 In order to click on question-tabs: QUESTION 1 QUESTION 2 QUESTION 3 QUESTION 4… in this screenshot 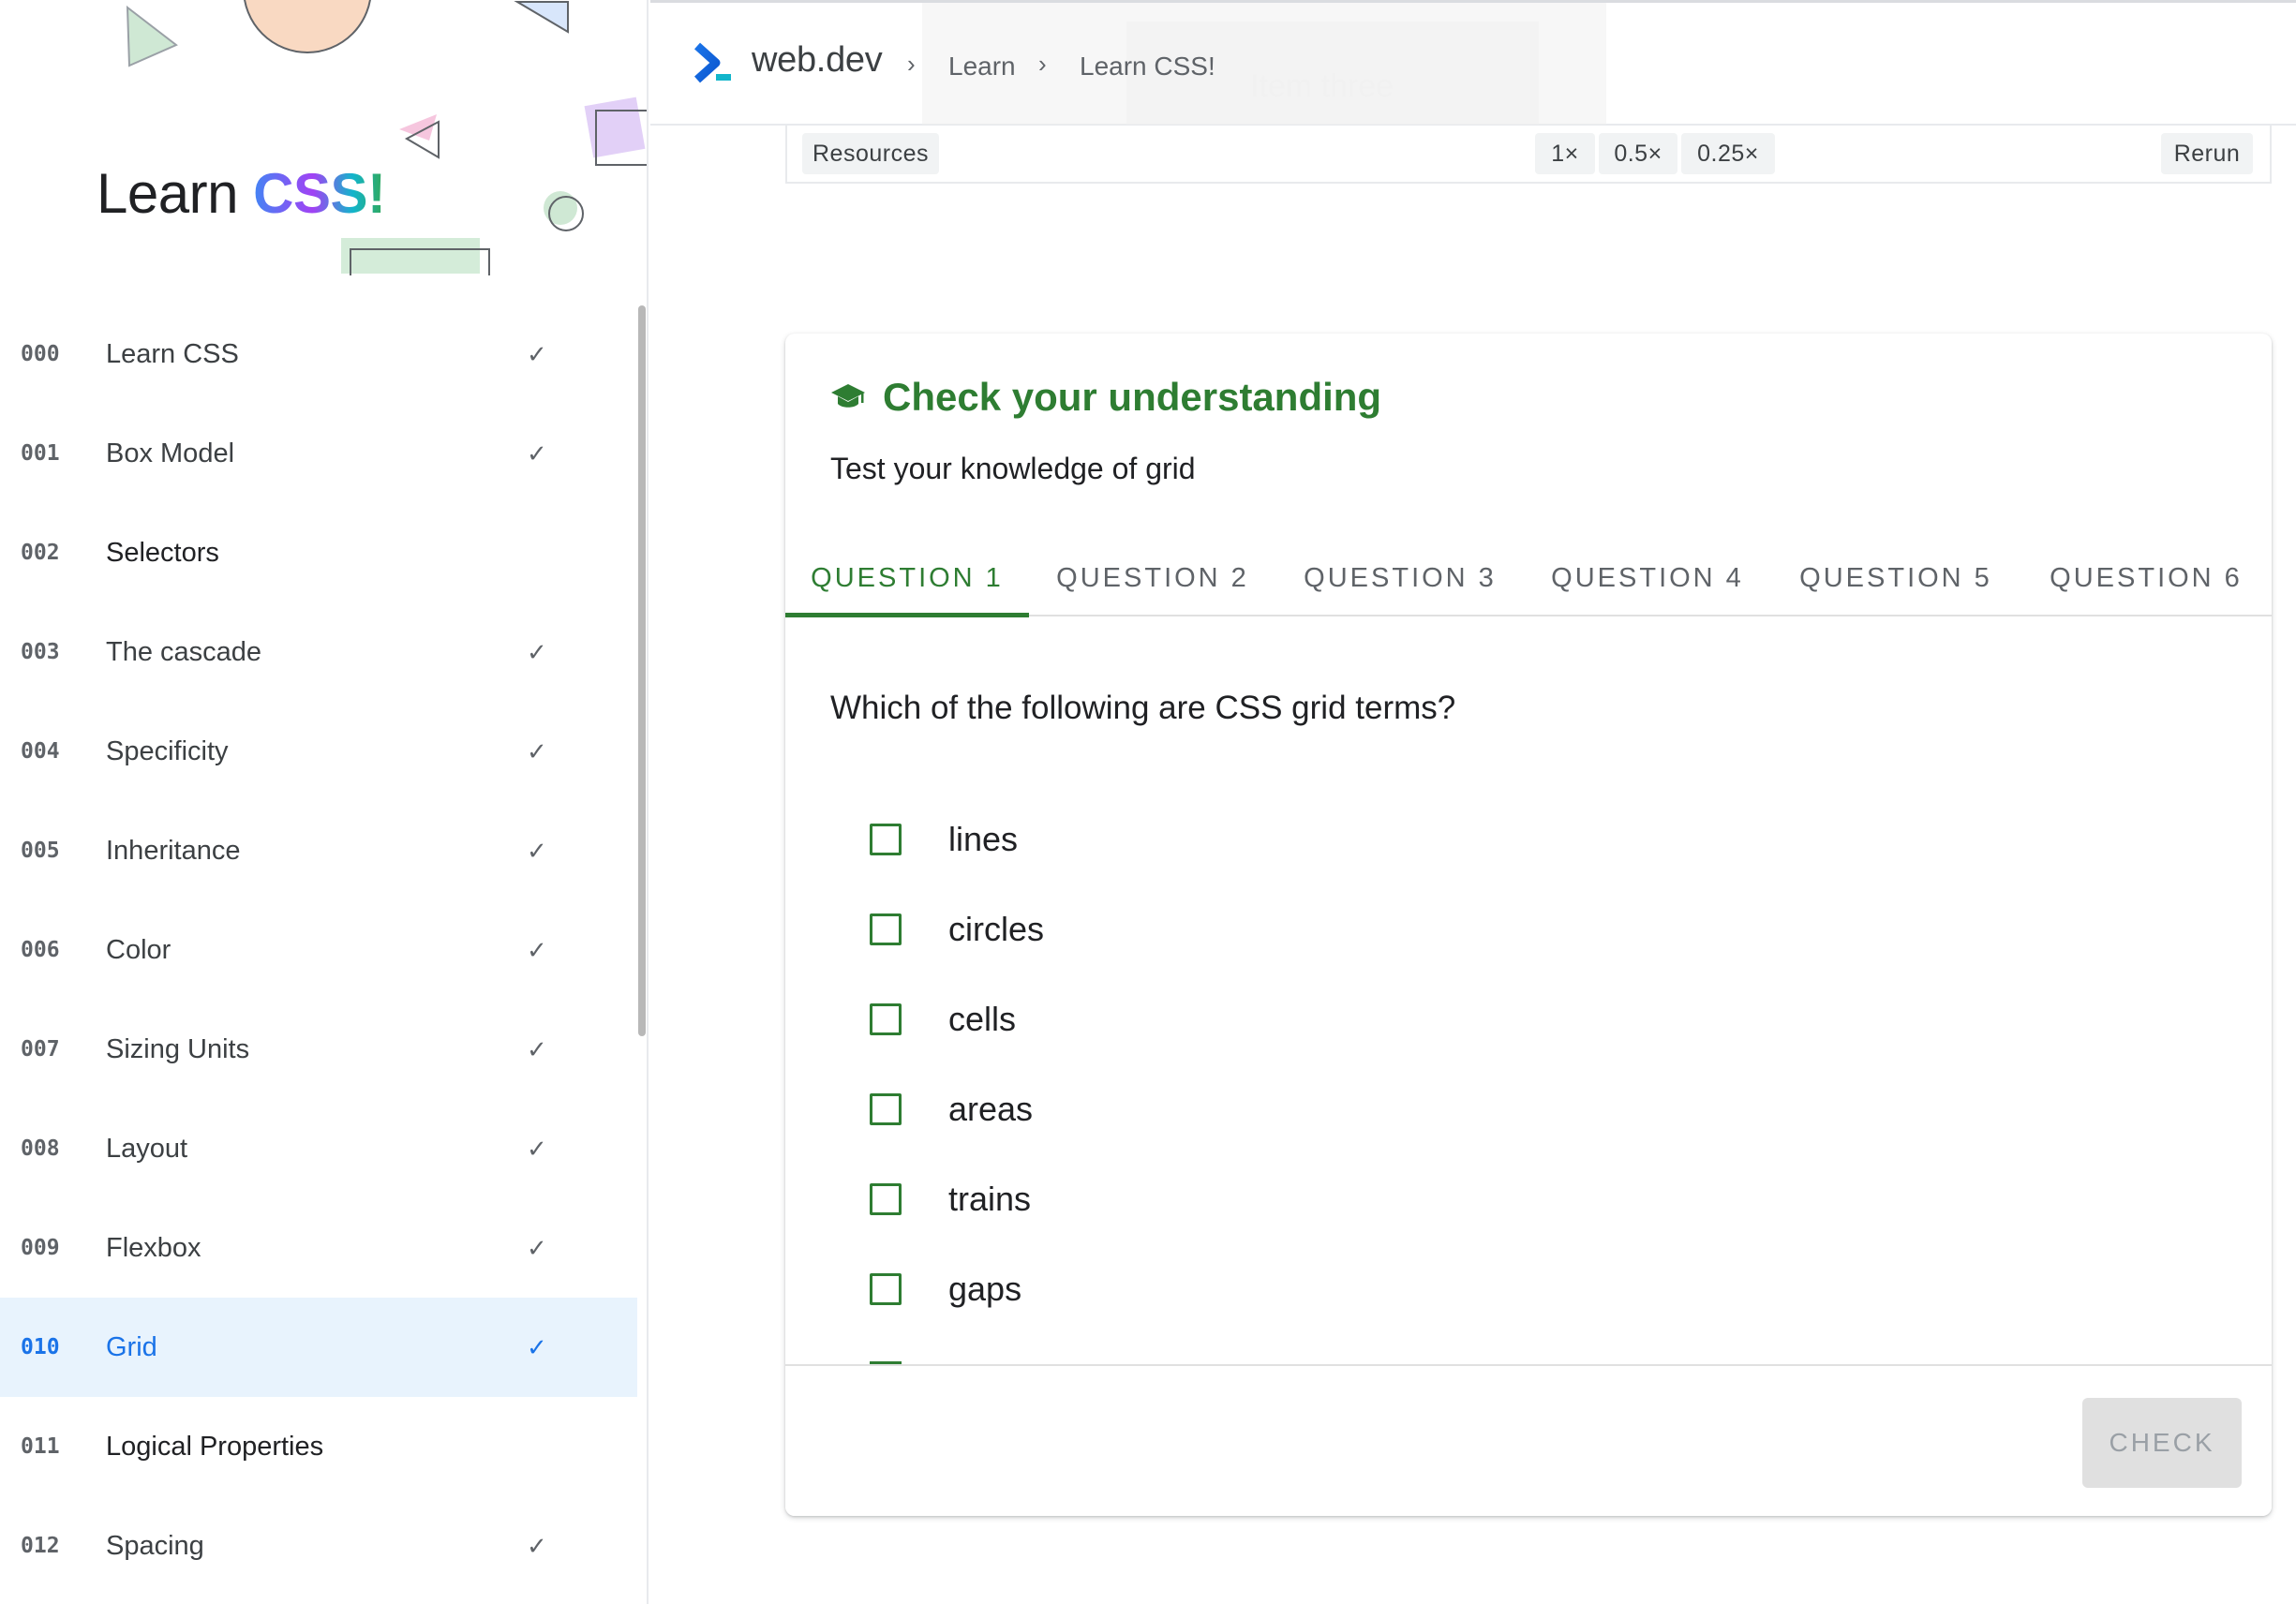, I will do `click(1529, 579)`.